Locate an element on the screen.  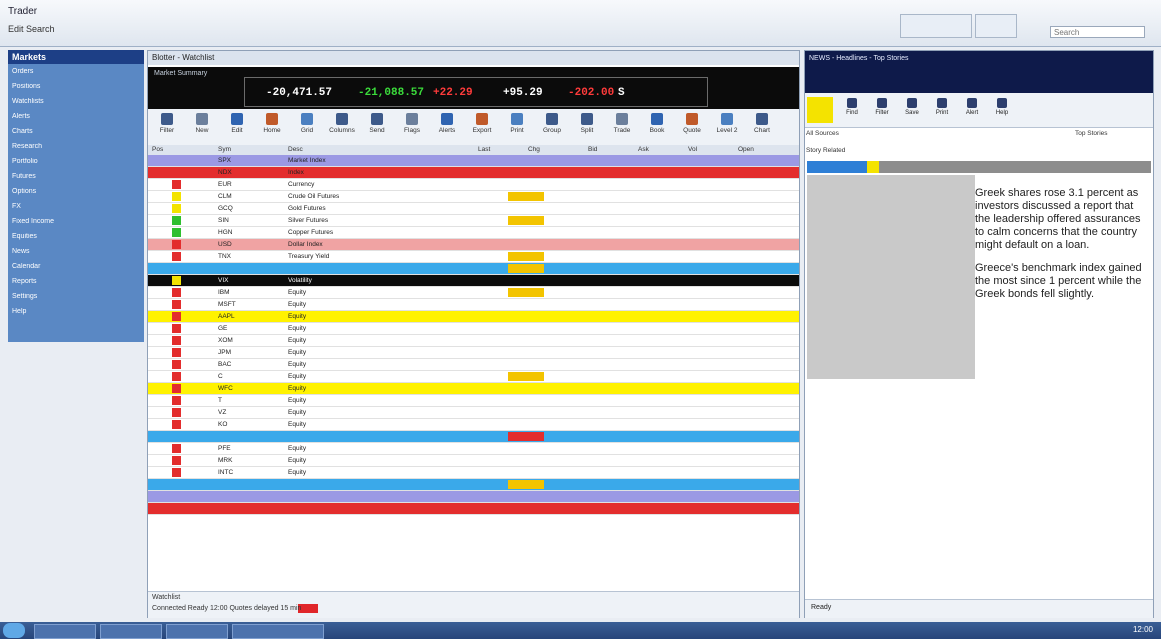
headline-list is located at coordinates (891, 277).